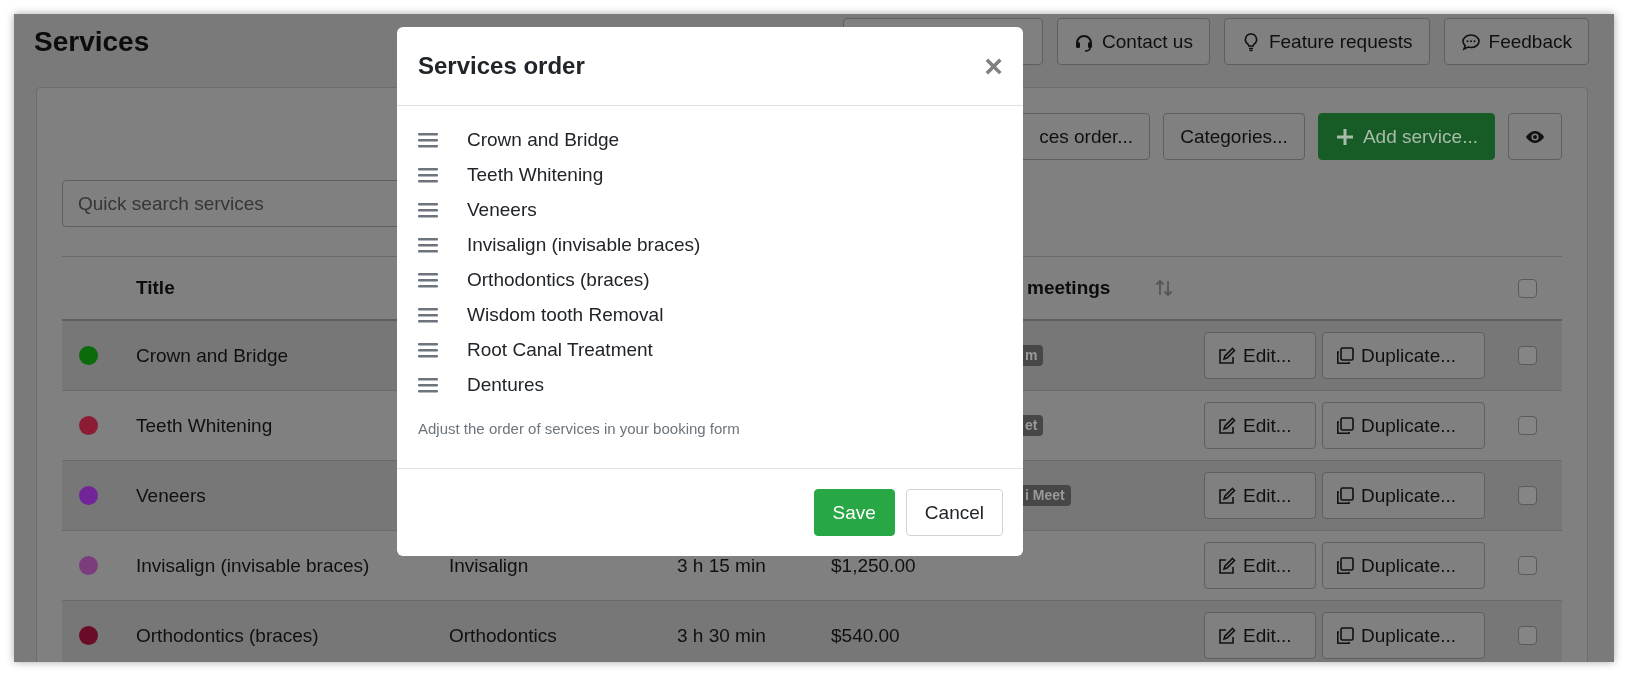 This screenshot has height=676, width=1628. Describe the element at coordinates (560, 349) in the screenshot. I see `sortable-item: Root Canal Treatment` at that location.